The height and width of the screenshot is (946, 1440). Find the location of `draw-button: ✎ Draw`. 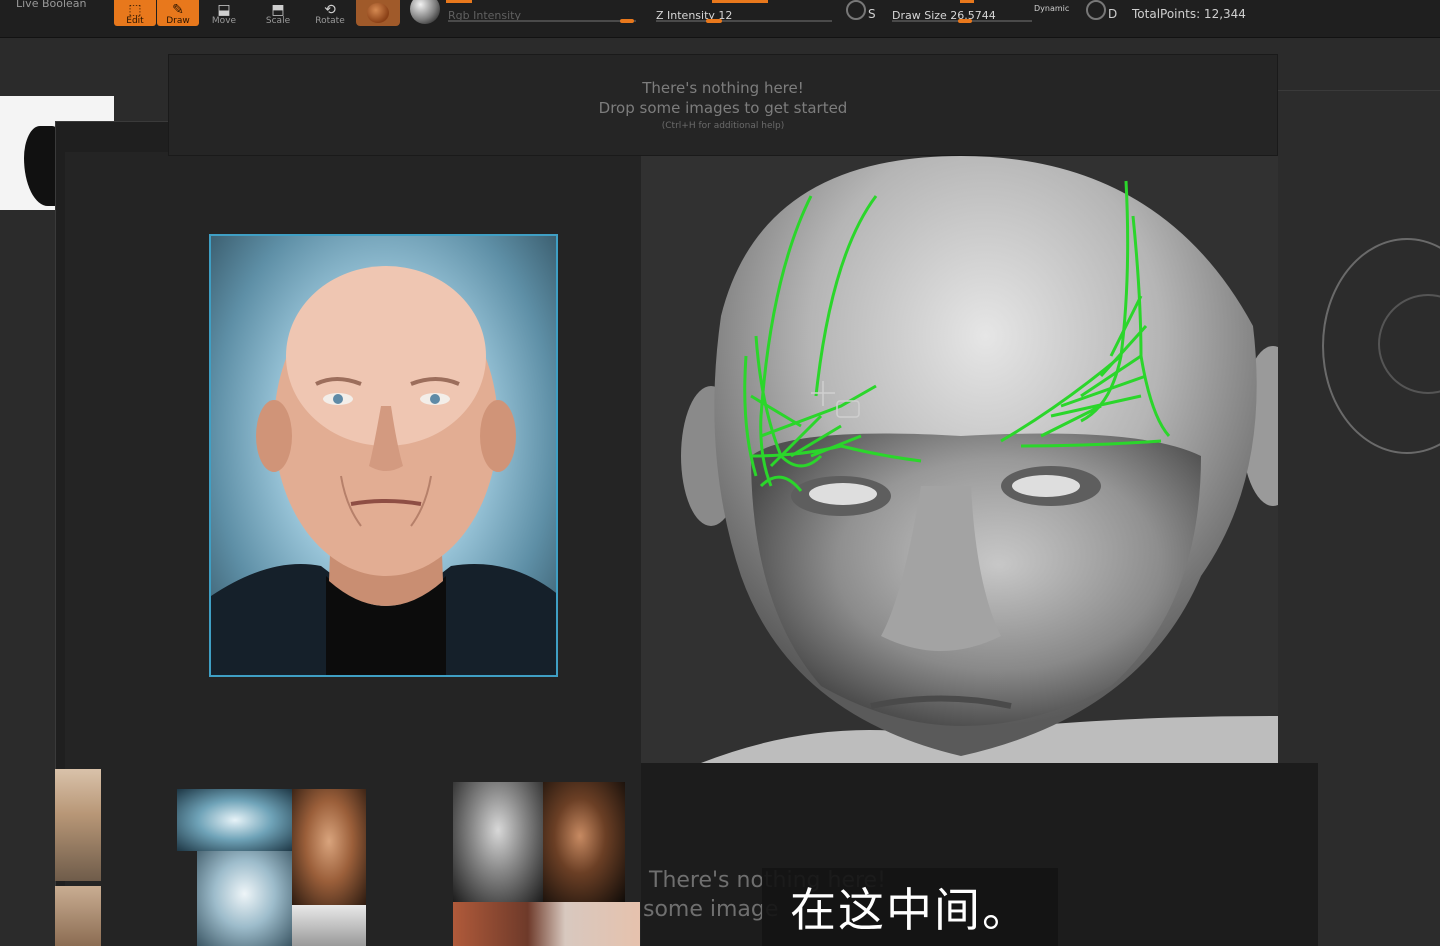

draw-button: ✎ Draw is located at coordinates (178, 13).